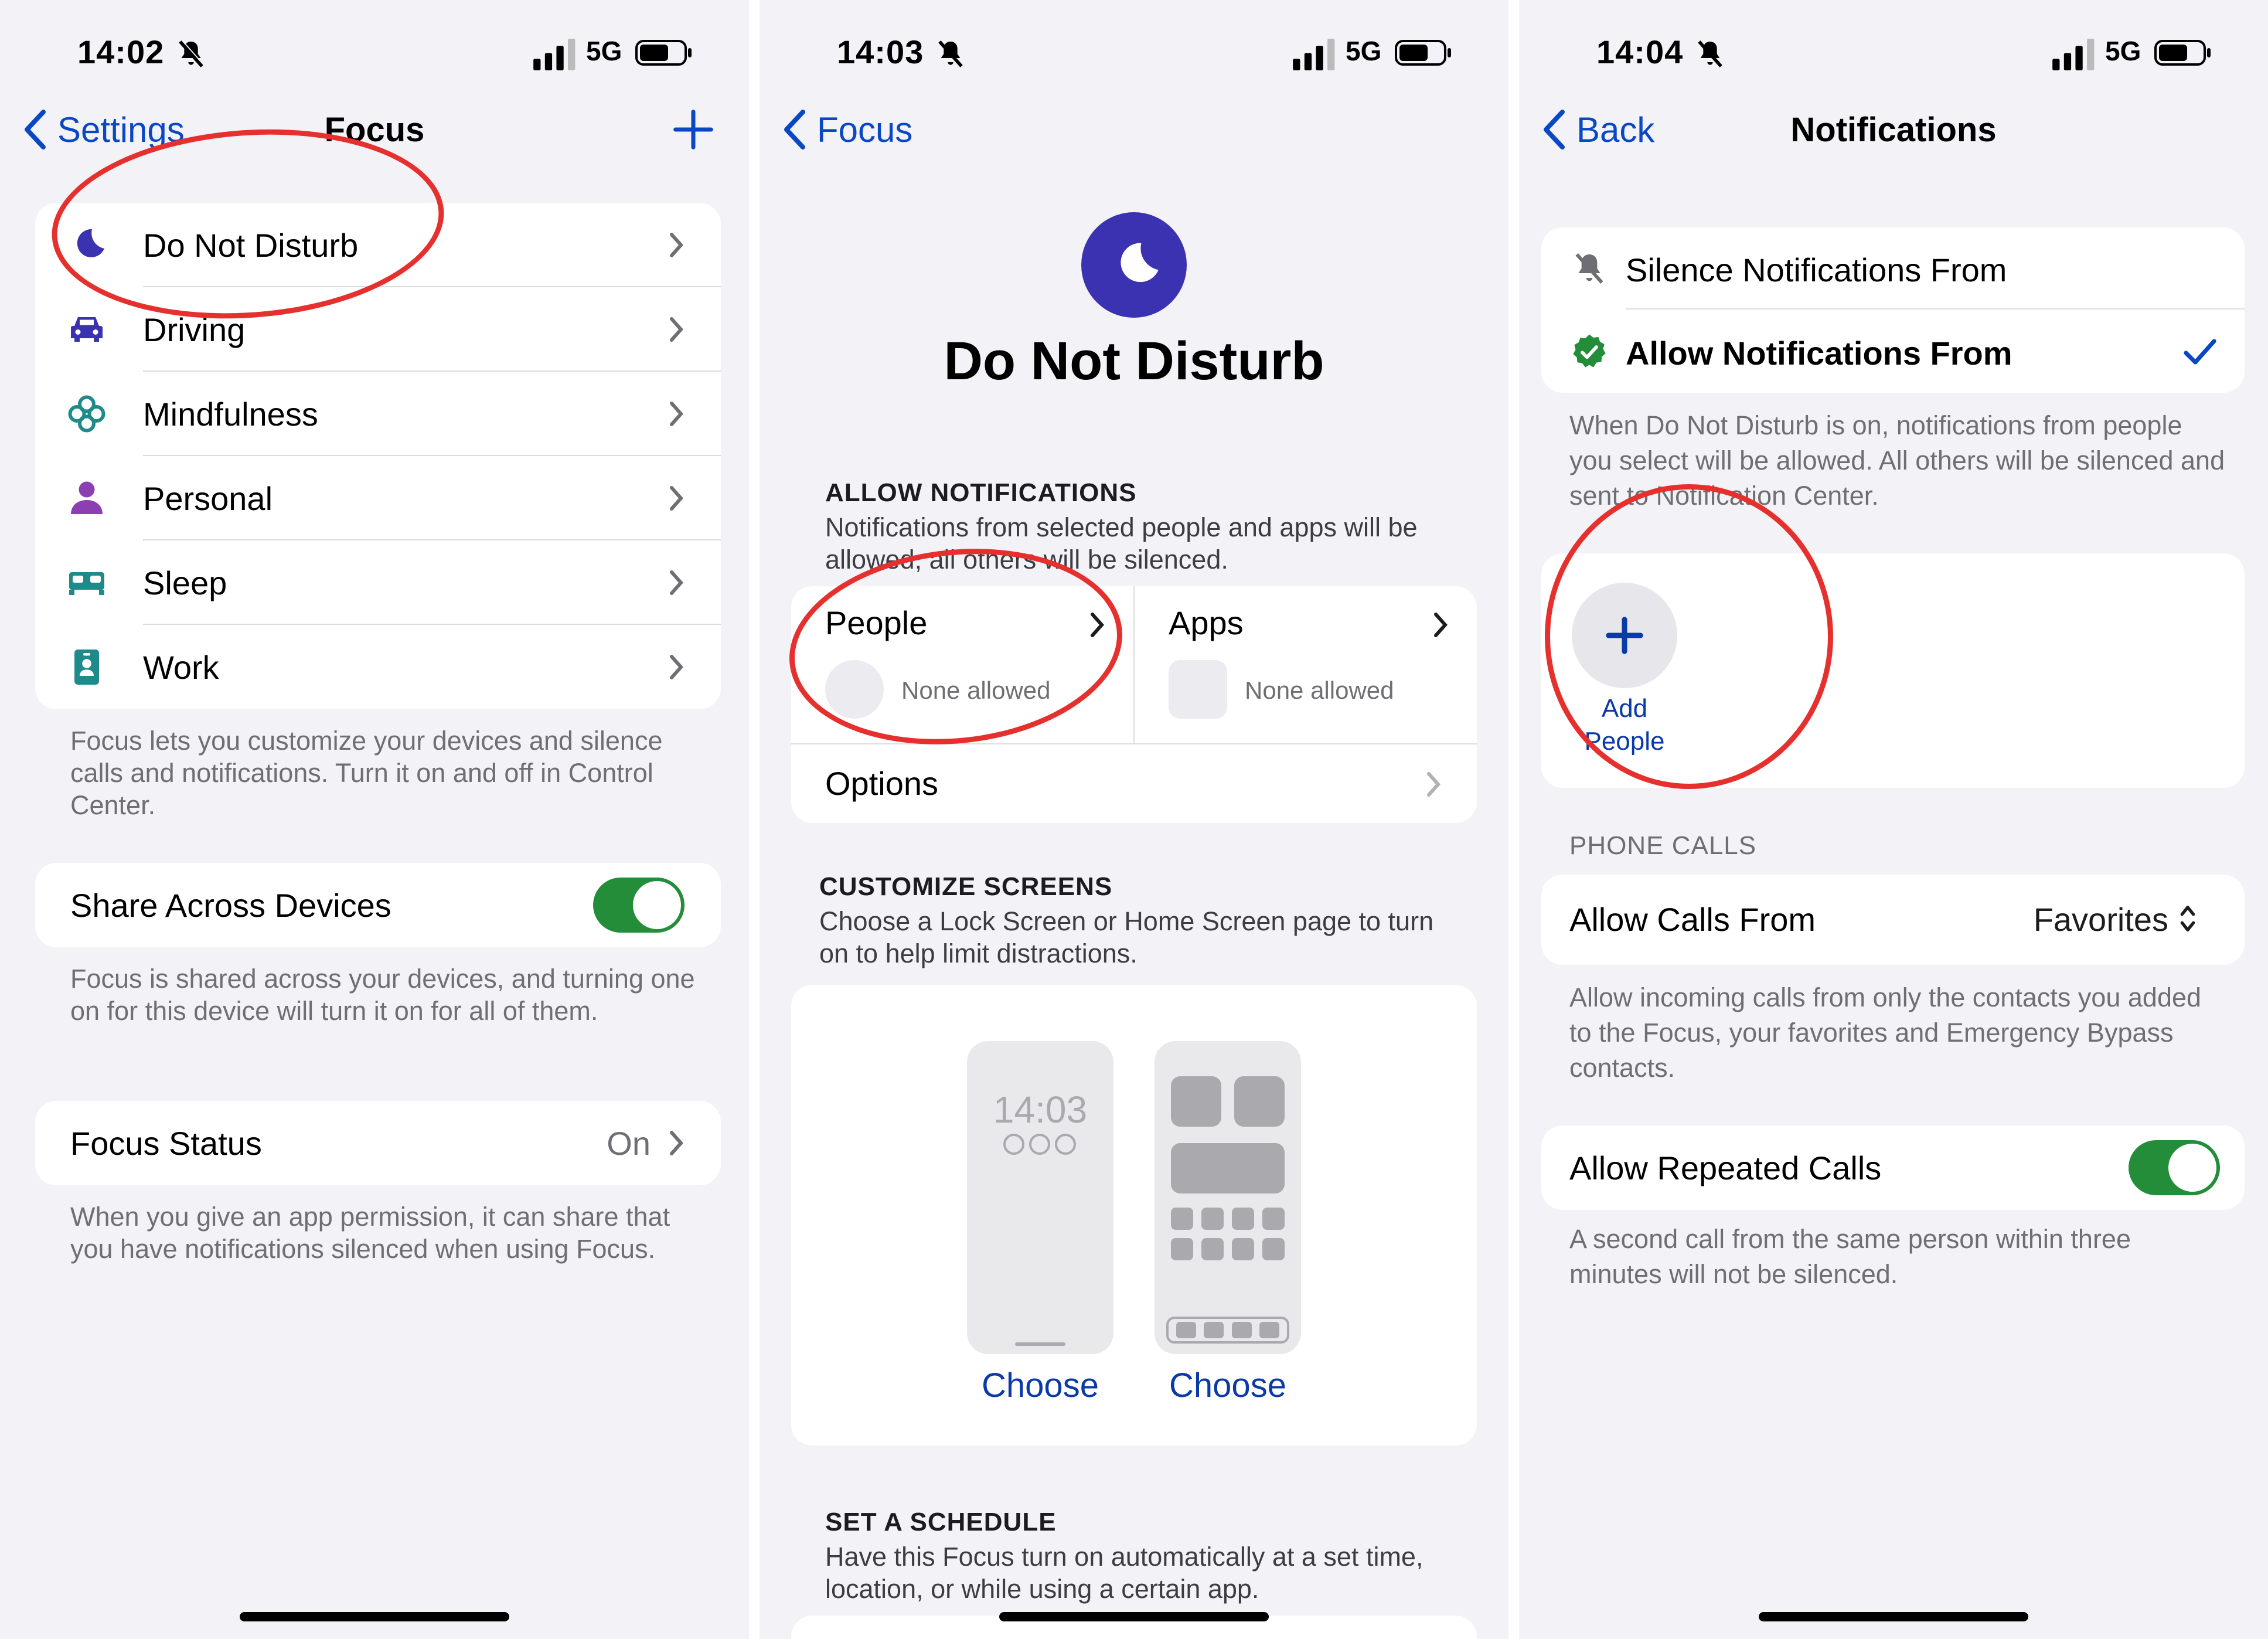 The image size is (2268, 1639). Describe the element at coordinates (374, 53) in the screenshot. I see `status-bar: 14:02 5G` at that location.